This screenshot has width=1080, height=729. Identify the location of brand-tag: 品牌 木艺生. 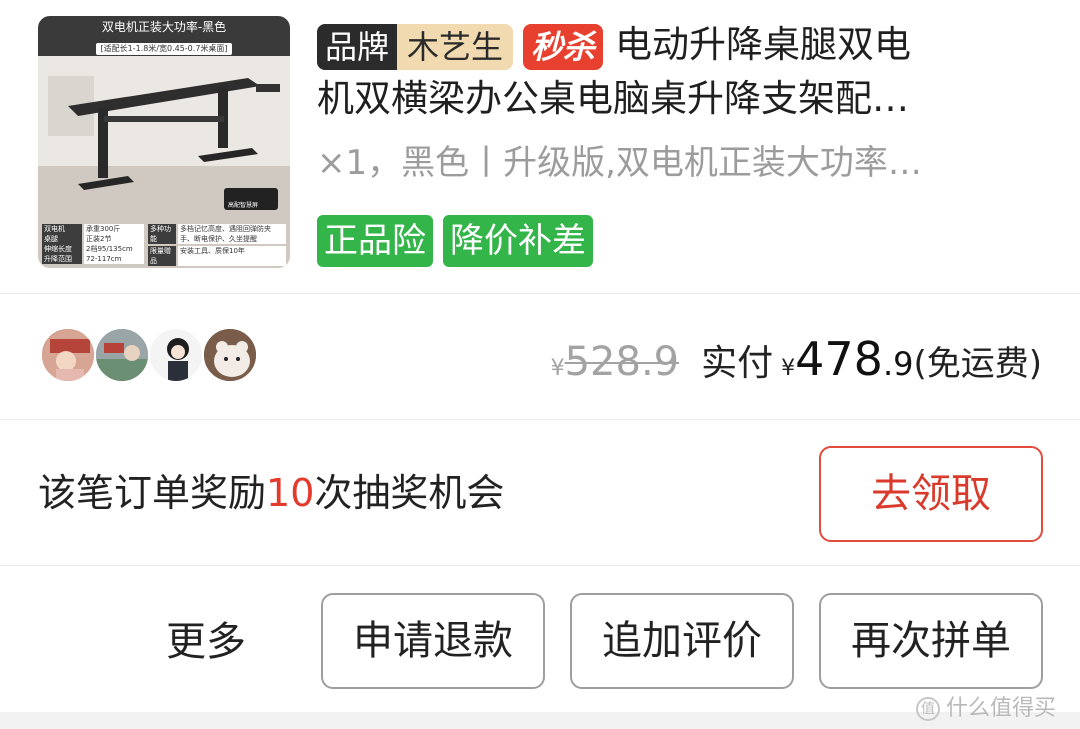
(415, 46).